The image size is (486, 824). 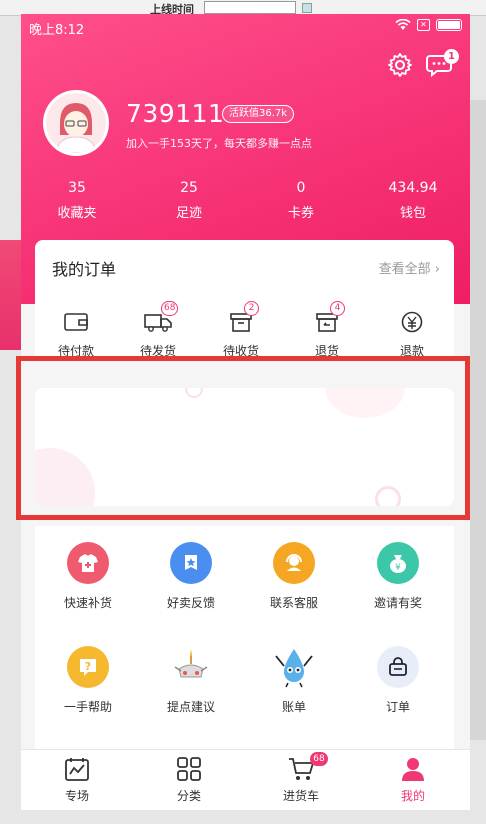 I want to click on stat-label: 钱包, so click(x=412, y=213).